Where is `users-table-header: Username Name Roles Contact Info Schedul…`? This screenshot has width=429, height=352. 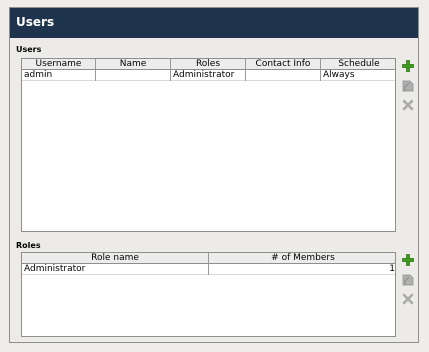
users-table-header: Username Name Roles Contact Info Schedul… is located at coordinates (208, 64).